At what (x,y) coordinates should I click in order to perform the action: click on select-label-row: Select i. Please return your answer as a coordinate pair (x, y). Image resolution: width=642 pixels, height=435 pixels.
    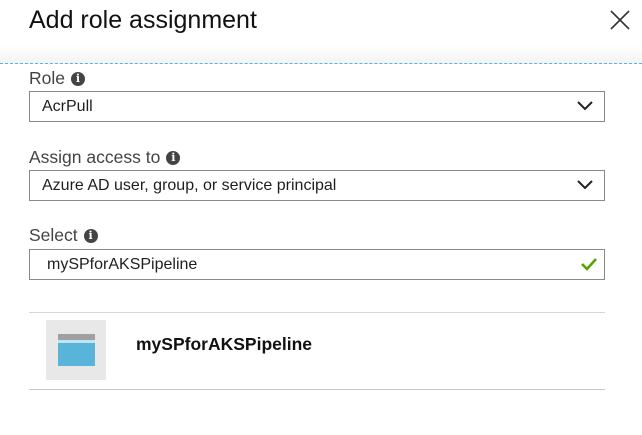
    Looking at the image, I should click on (63, 235).